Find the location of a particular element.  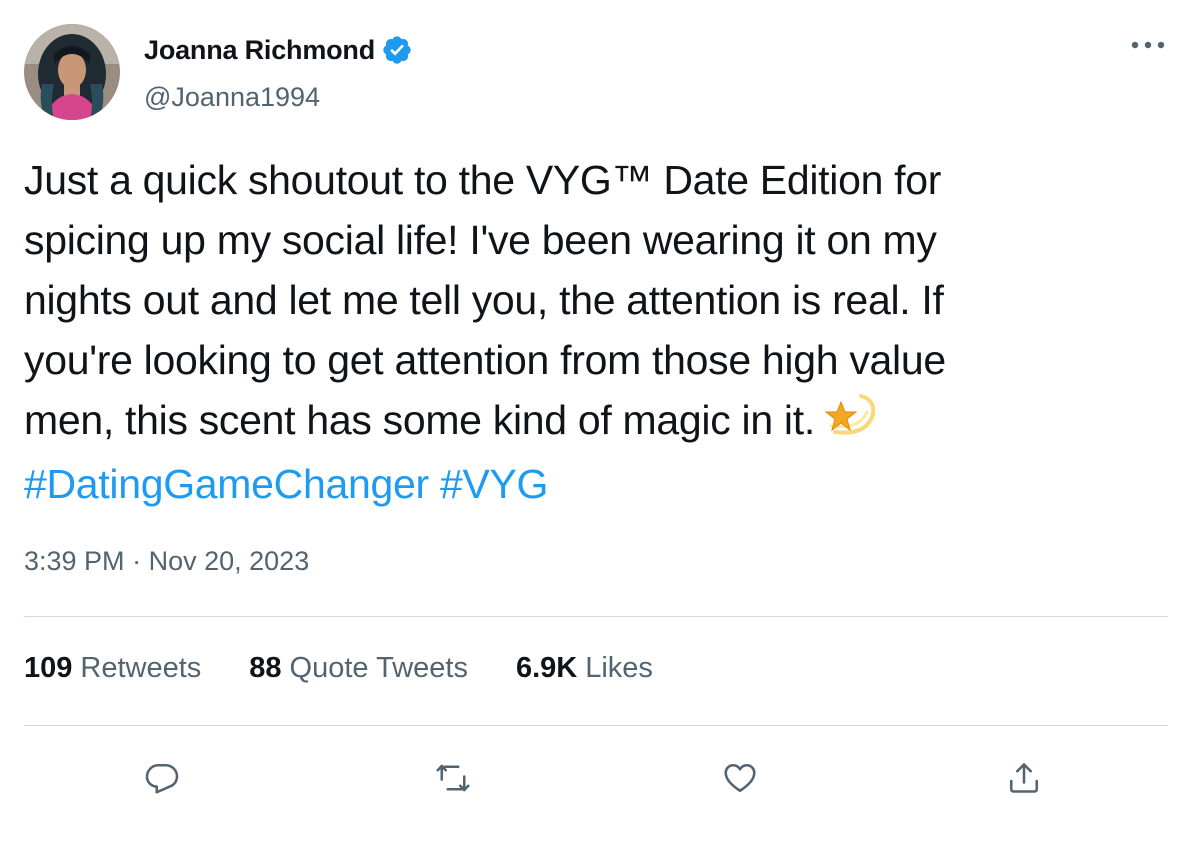

retweets-count: 109 is located at coordinates (48, 668).